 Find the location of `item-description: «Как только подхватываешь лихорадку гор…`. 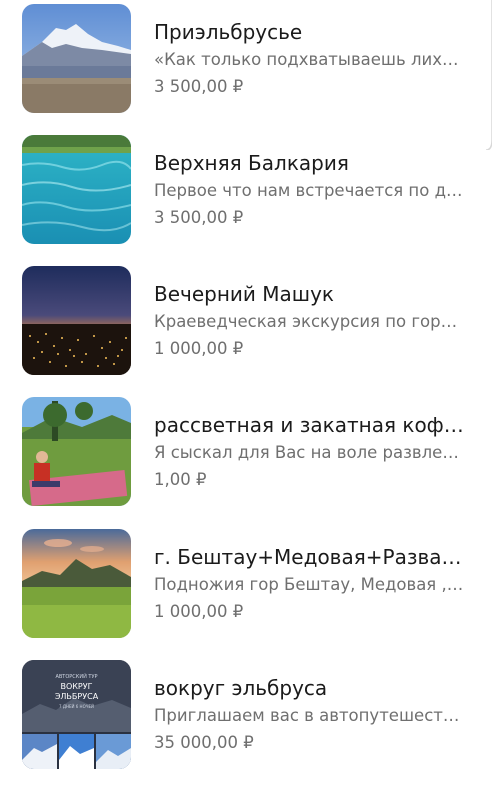

item-description: «Как только подхватываешь лихорадку гор… is located at coordinates (310, 59).